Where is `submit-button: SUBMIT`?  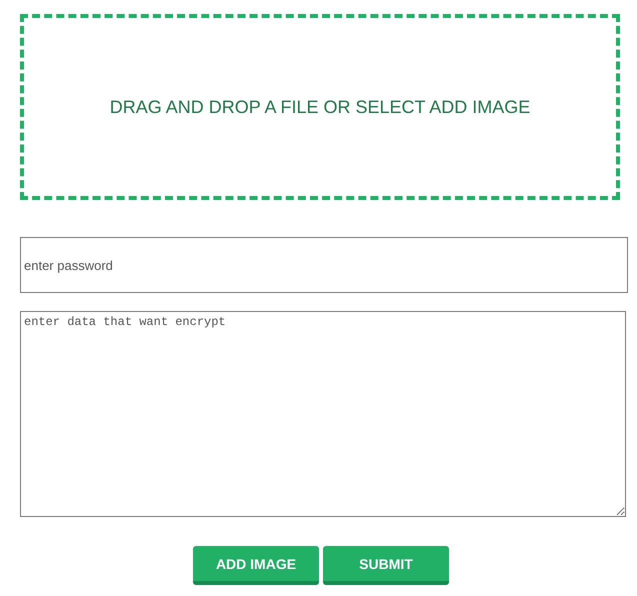 submit-button: SUBMIT is located at coordinates (386, 565).